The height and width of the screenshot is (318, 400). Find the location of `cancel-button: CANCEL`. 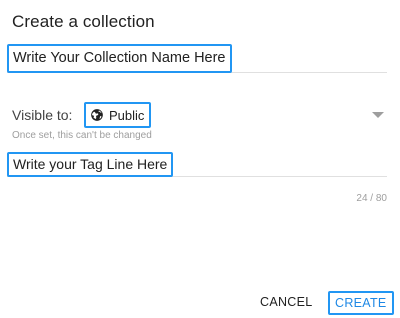

cancel-button: CANCEL is located at coordinates (286, 302).